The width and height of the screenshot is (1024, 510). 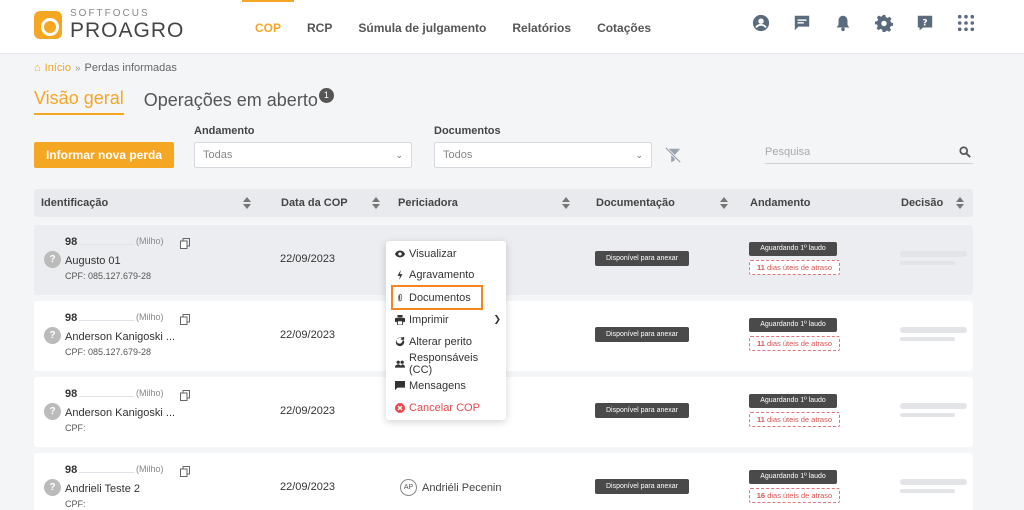 I want to click on col-decisao: Decisão, so click(x=922, y=203).